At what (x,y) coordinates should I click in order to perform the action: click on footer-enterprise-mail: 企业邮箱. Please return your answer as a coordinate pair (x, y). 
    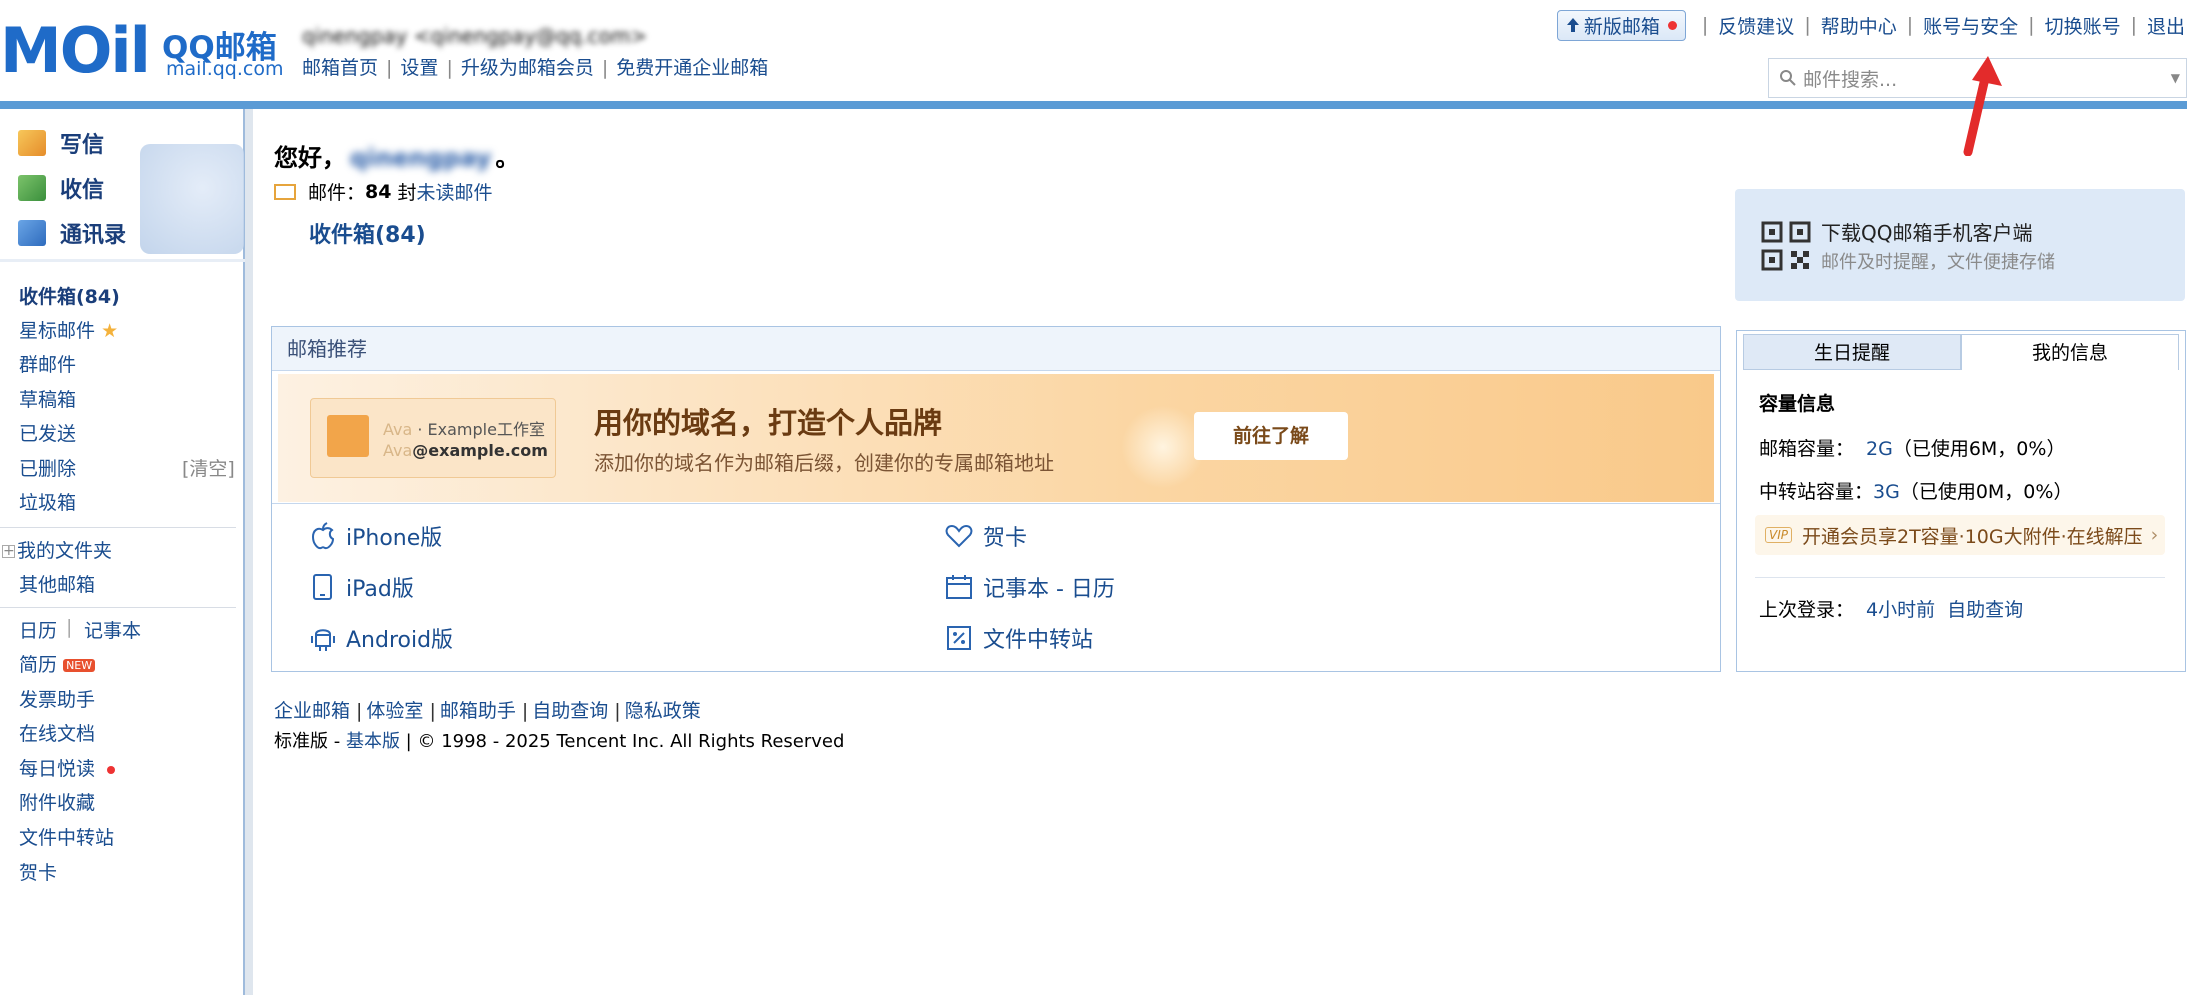
    Looking at the image, I should click on (312, 711).